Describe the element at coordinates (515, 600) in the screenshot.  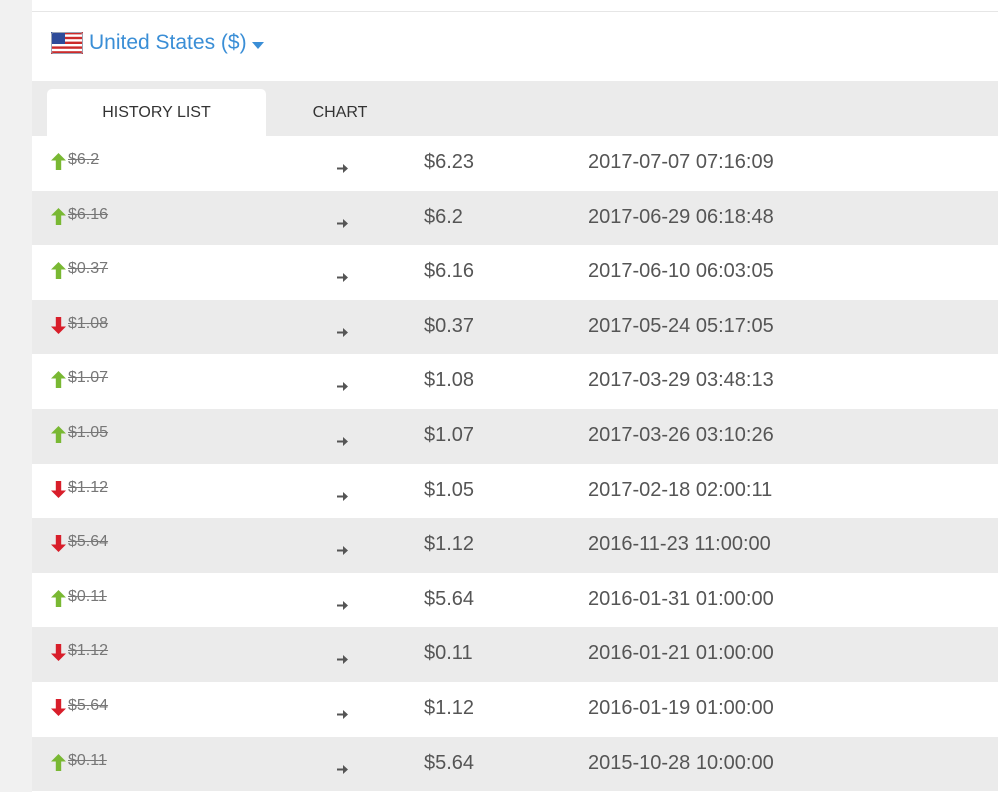
I see `history-row: $0.11 $5.64 2016-01-31 01:00:00` at that location.